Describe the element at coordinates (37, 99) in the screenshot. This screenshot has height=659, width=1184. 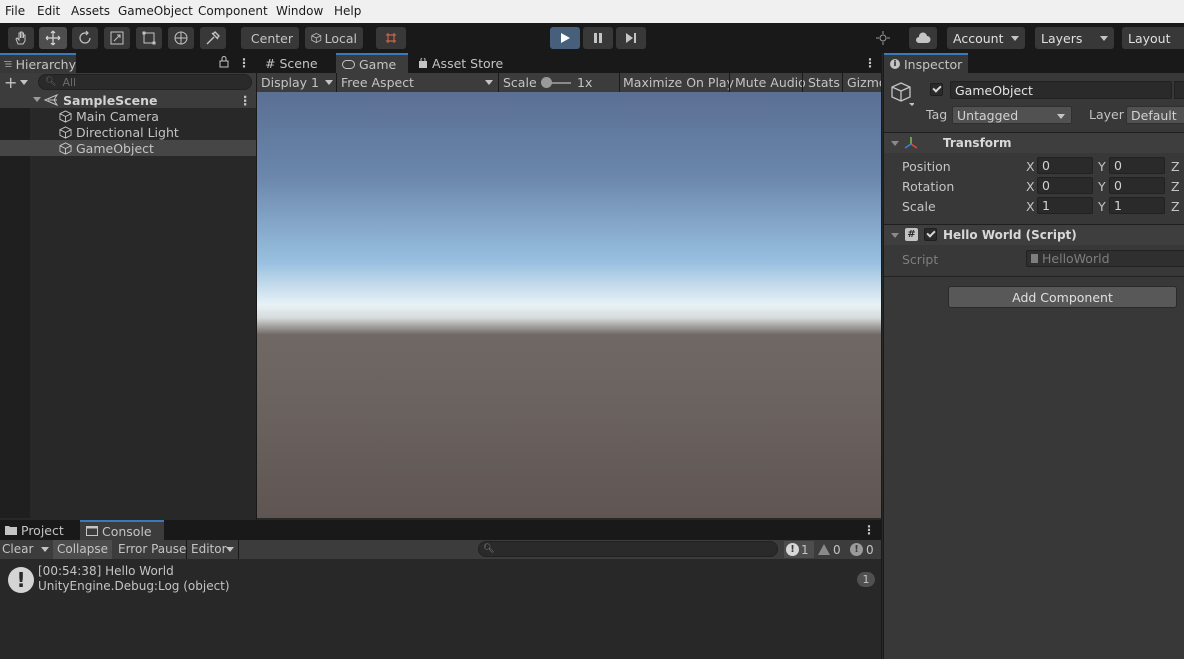
I see `expand-arrow-icon` at that location.